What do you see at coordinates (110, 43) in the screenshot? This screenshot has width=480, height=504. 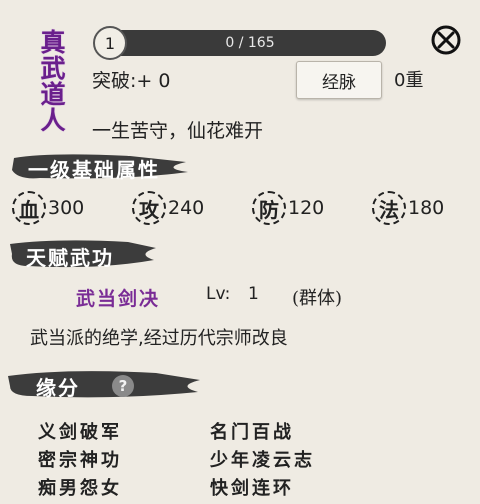 I see `level-badge: 1` at bounding box center [110, 43].